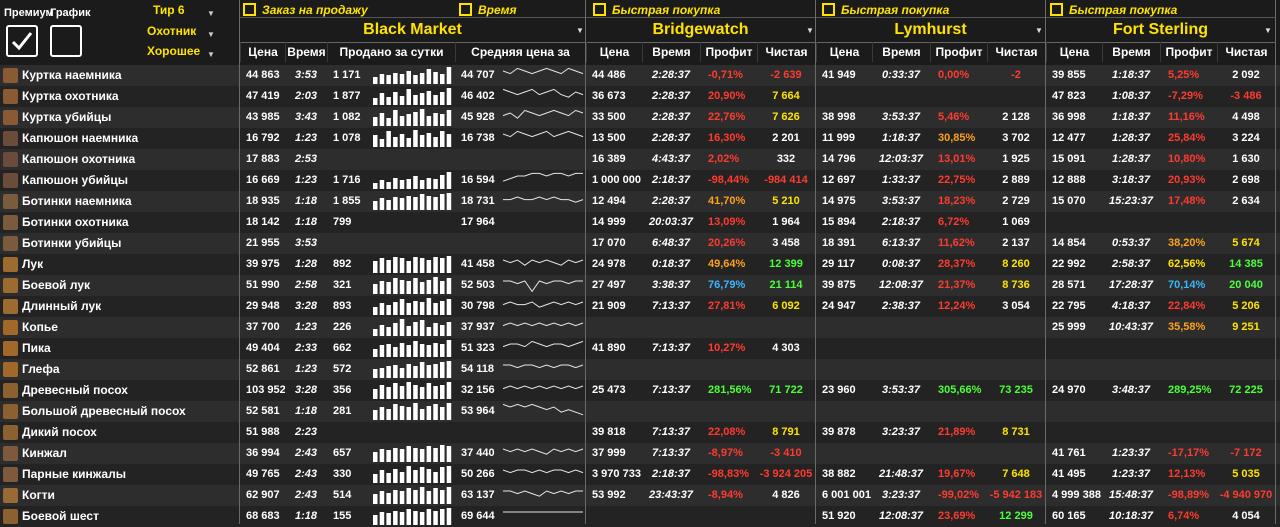  Describe the element at coordinates (306, 159) in the screenshot. I see `bm-time: 2:53` at that location.